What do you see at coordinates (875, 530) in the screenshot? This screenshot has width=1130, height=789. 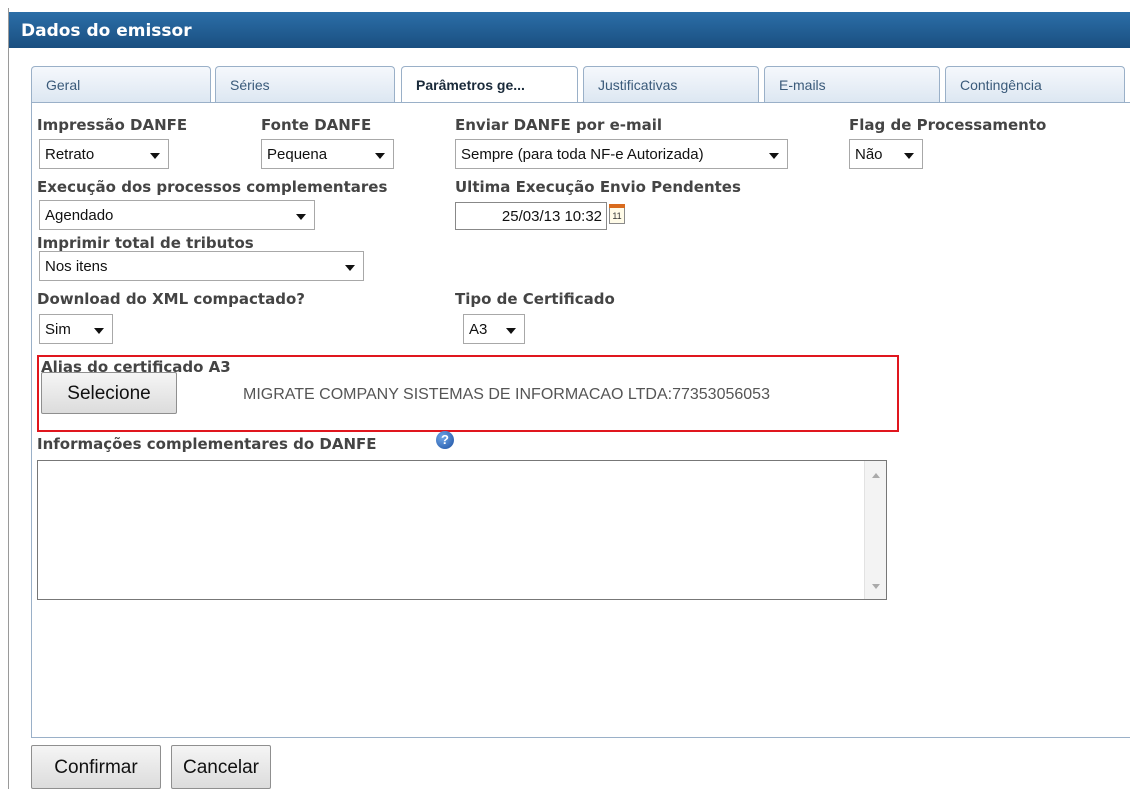 I see `textarea-scrollbar` at bounding box center [875, 530].